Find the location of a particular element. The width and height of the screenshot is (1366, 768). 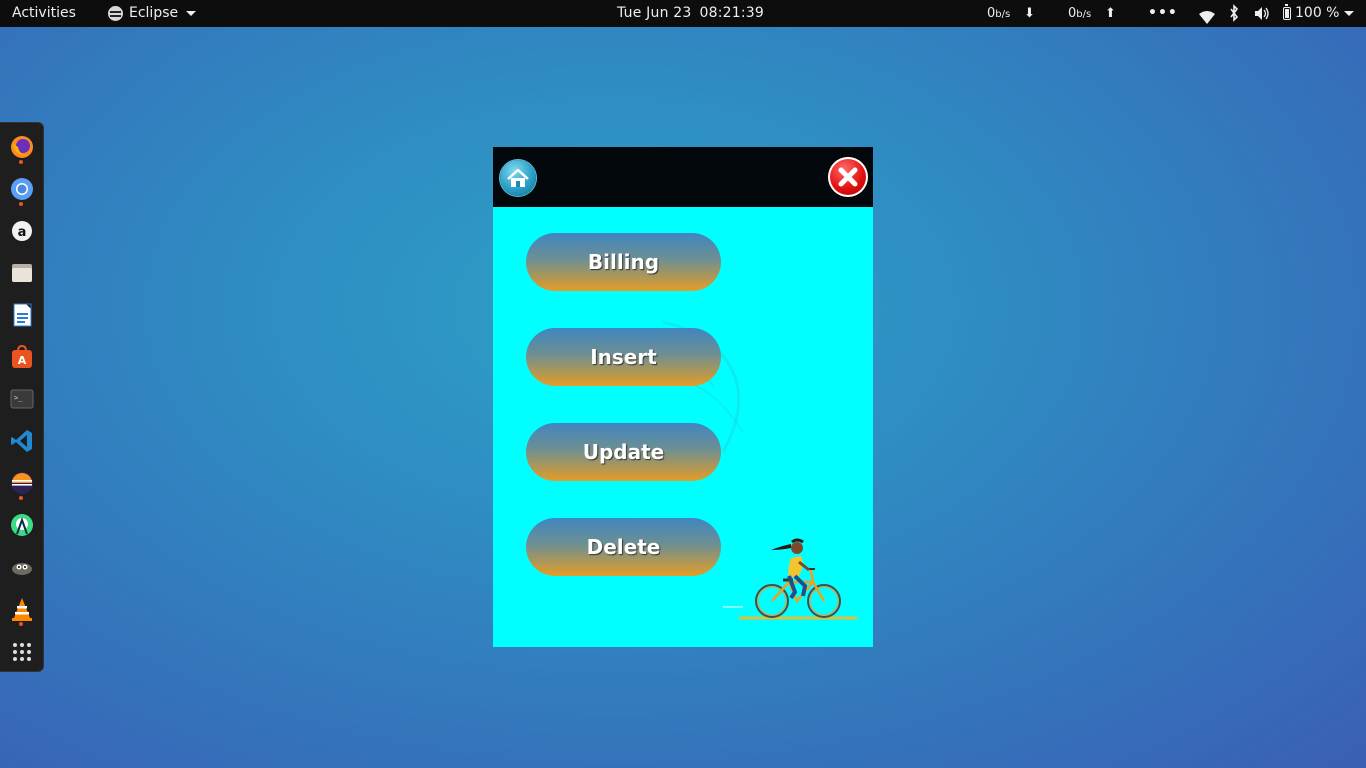

wifi-icon is located at coordinates (1207, 15).